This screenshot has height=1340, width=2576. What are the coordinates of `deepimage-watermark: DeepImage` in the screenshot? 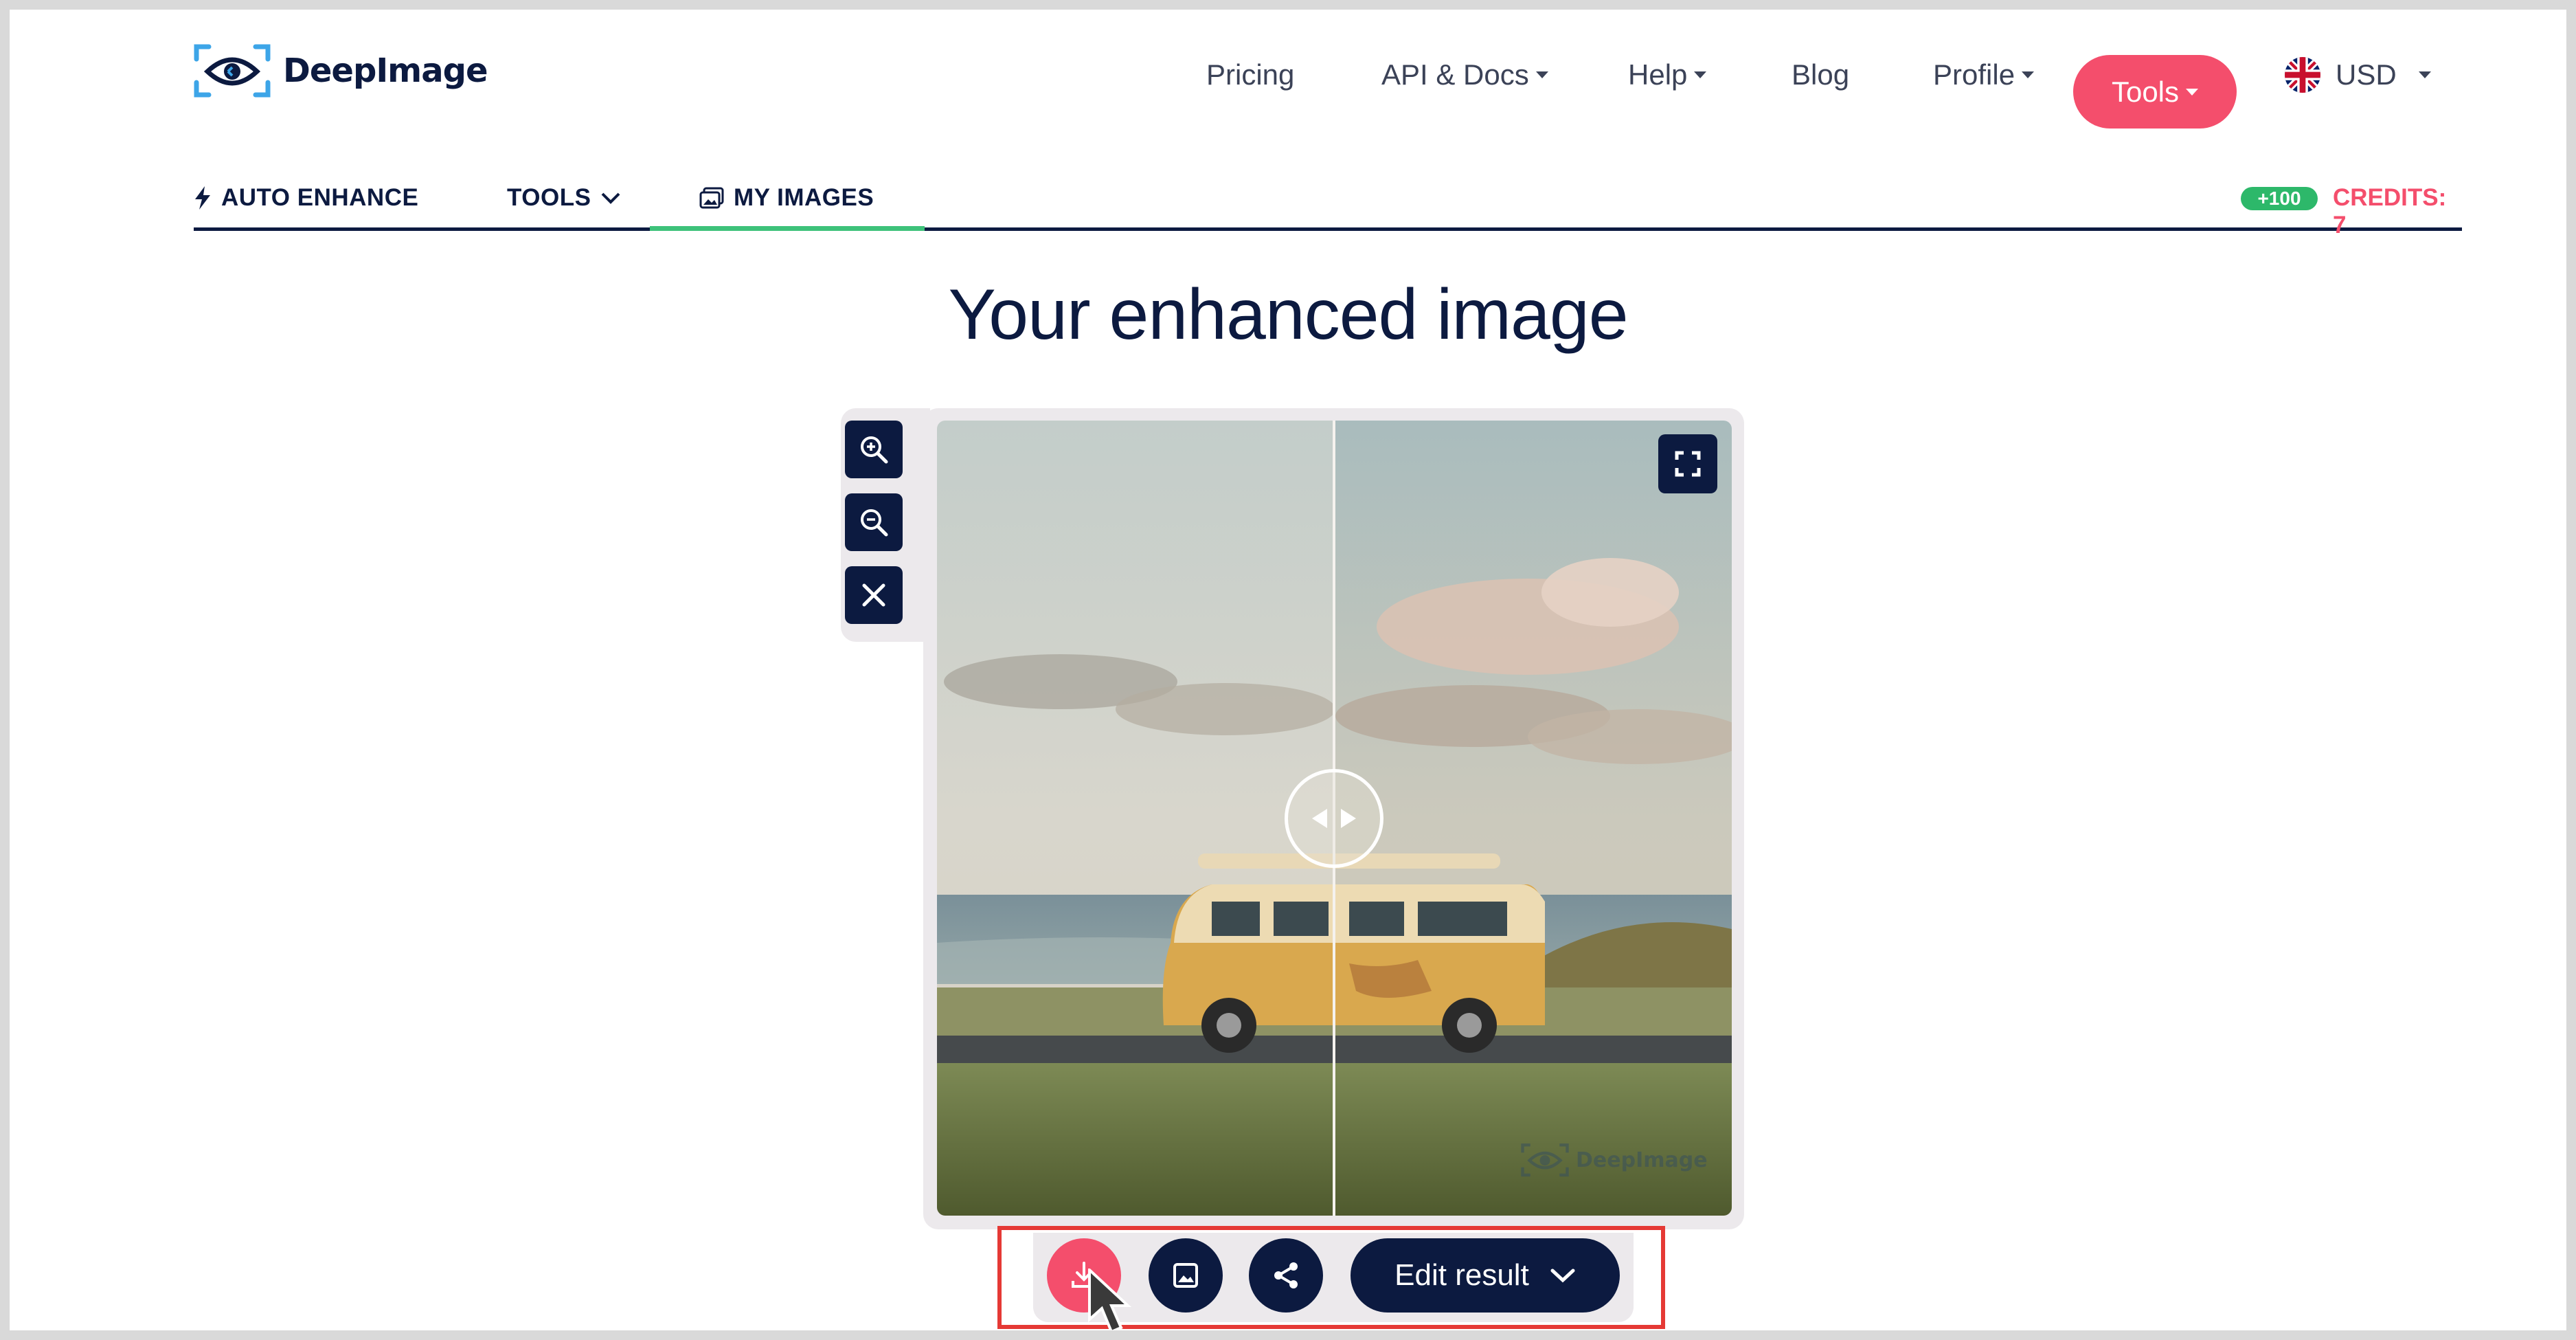 It's located at (1614, 1160).